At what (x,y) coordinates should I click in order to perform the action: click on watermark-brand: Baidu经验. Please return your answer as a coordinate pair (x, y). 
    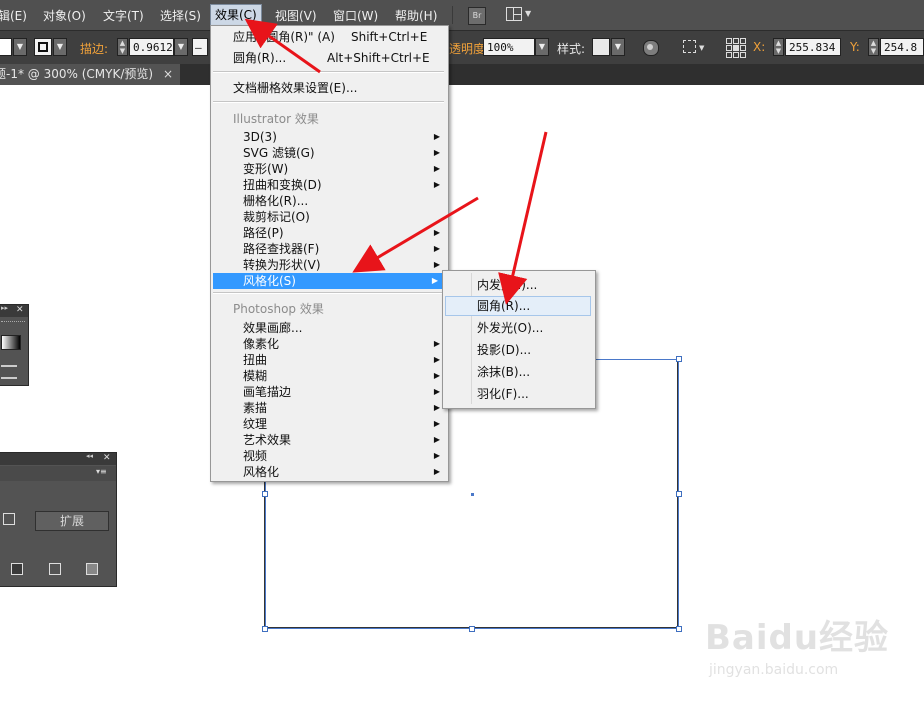
    Looking at the image, I should click on (797, 638).